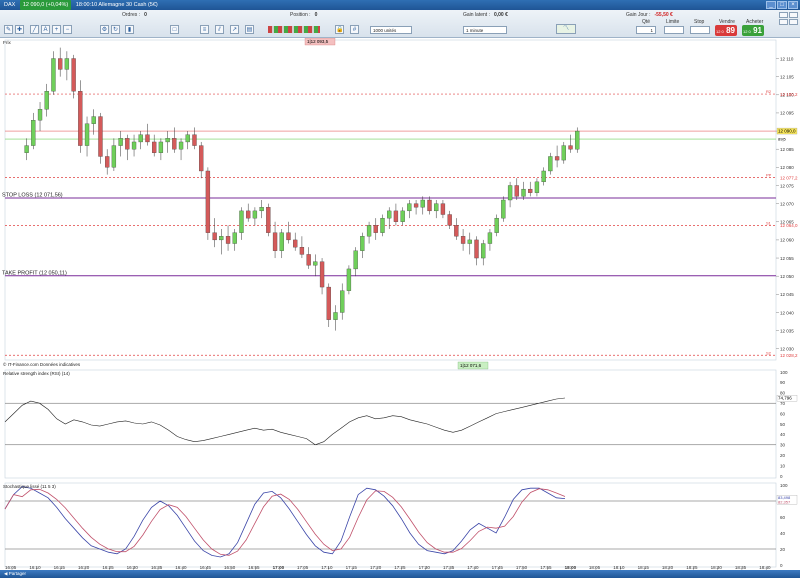 The height and width of the screenshot is (578, 800). I want to click on orders-field: Ordres :0, so click(134, 15).